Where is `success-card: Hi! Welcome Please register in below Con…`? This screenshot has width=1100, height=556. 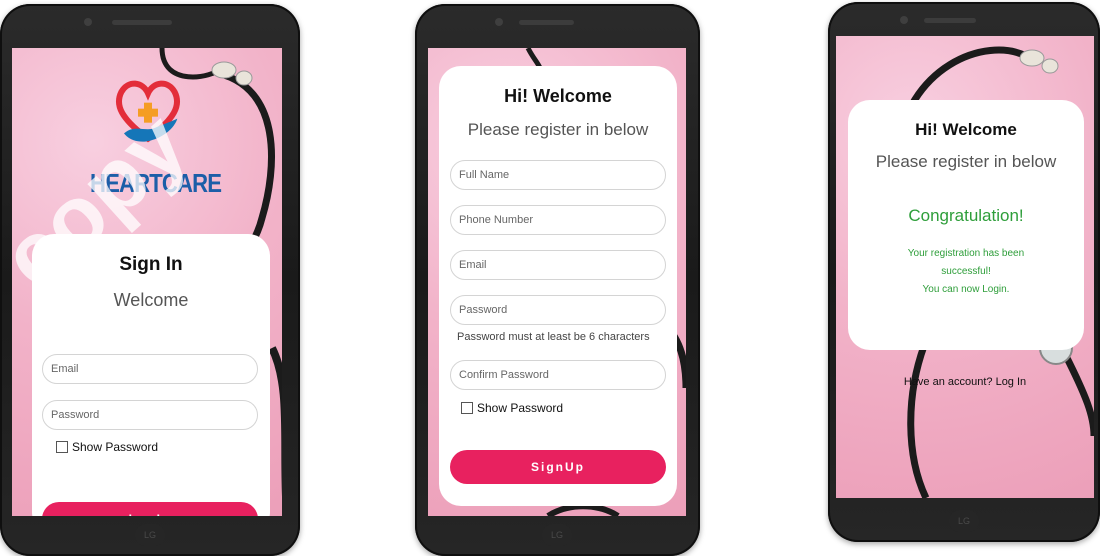
success-card: Hi! Welcome Please register in below Con… is located at coordinates (966, 225).